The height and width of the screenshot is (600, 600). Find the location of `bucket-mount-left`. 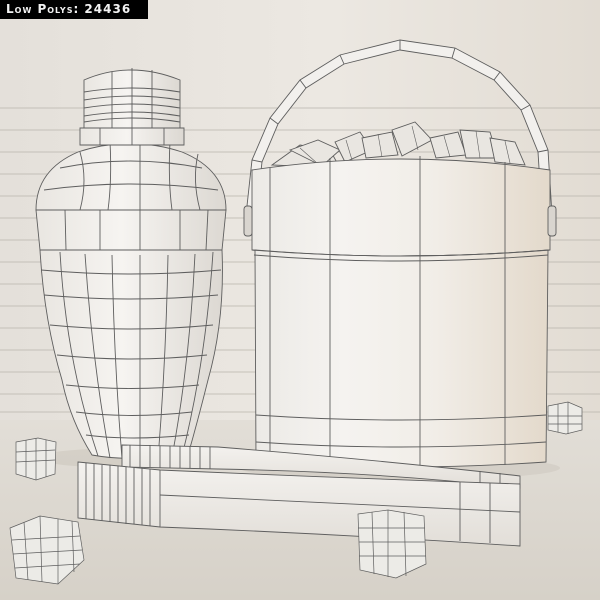

bucket-mount-left is located at coordinates (248, 221).